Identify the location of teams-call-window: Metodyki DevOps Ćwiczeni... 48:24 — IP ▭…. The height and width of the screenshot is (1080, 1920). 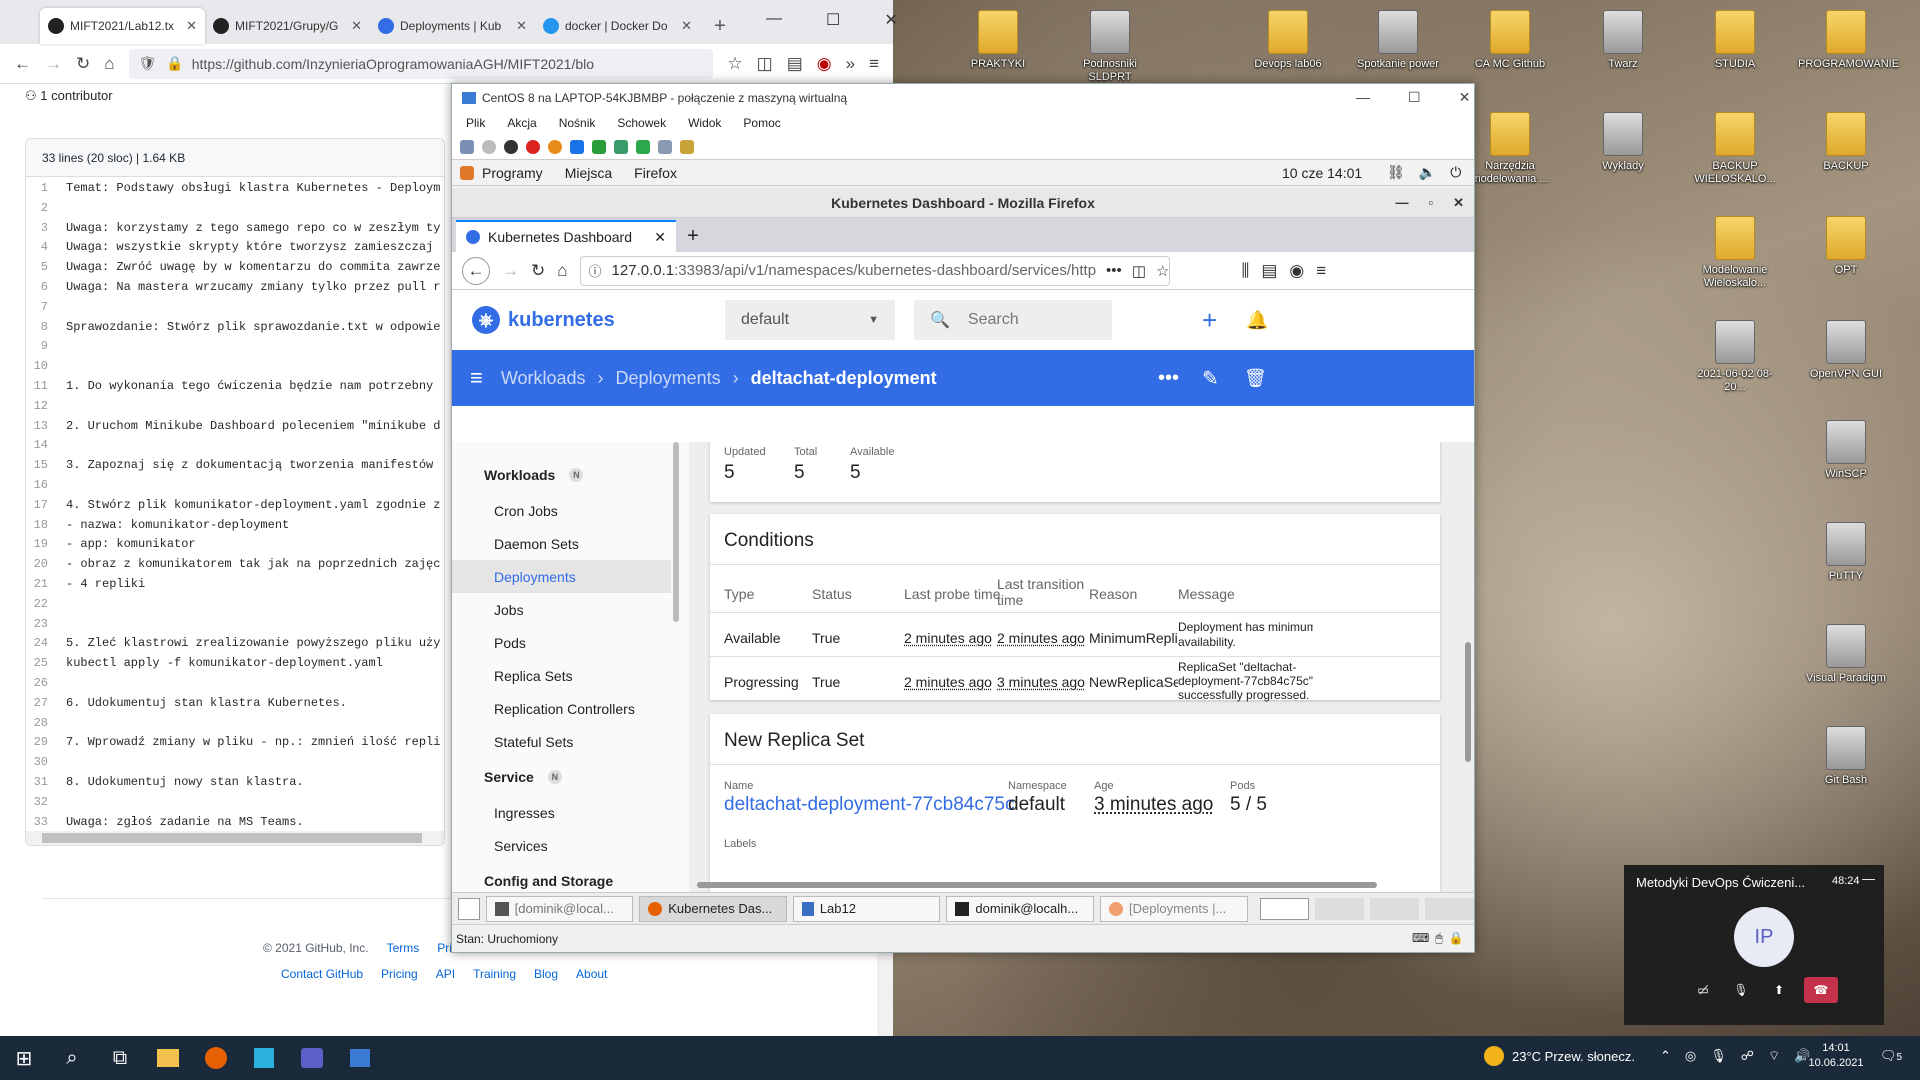
(1754, 945).